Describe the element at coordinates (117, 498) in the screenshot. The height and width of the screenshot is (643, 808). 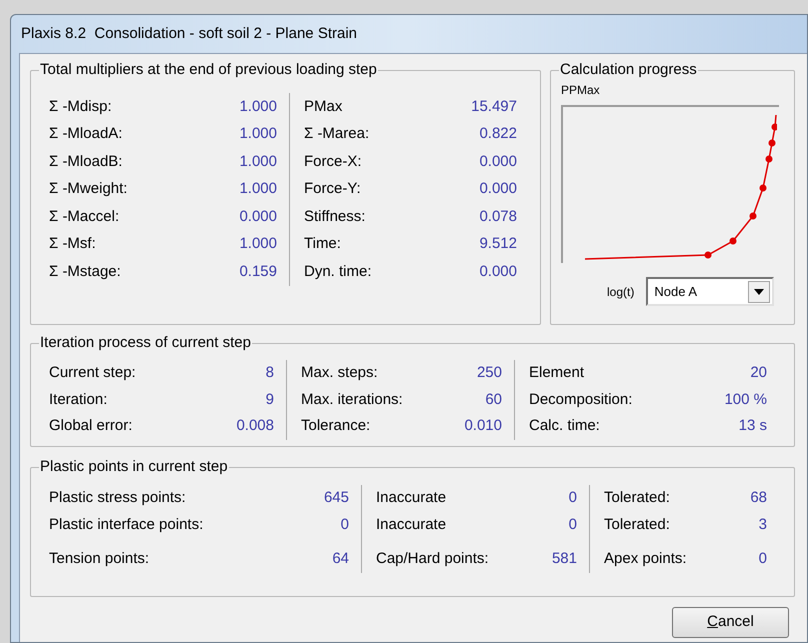
I see `field-label: Plastic stress points:` at that location.